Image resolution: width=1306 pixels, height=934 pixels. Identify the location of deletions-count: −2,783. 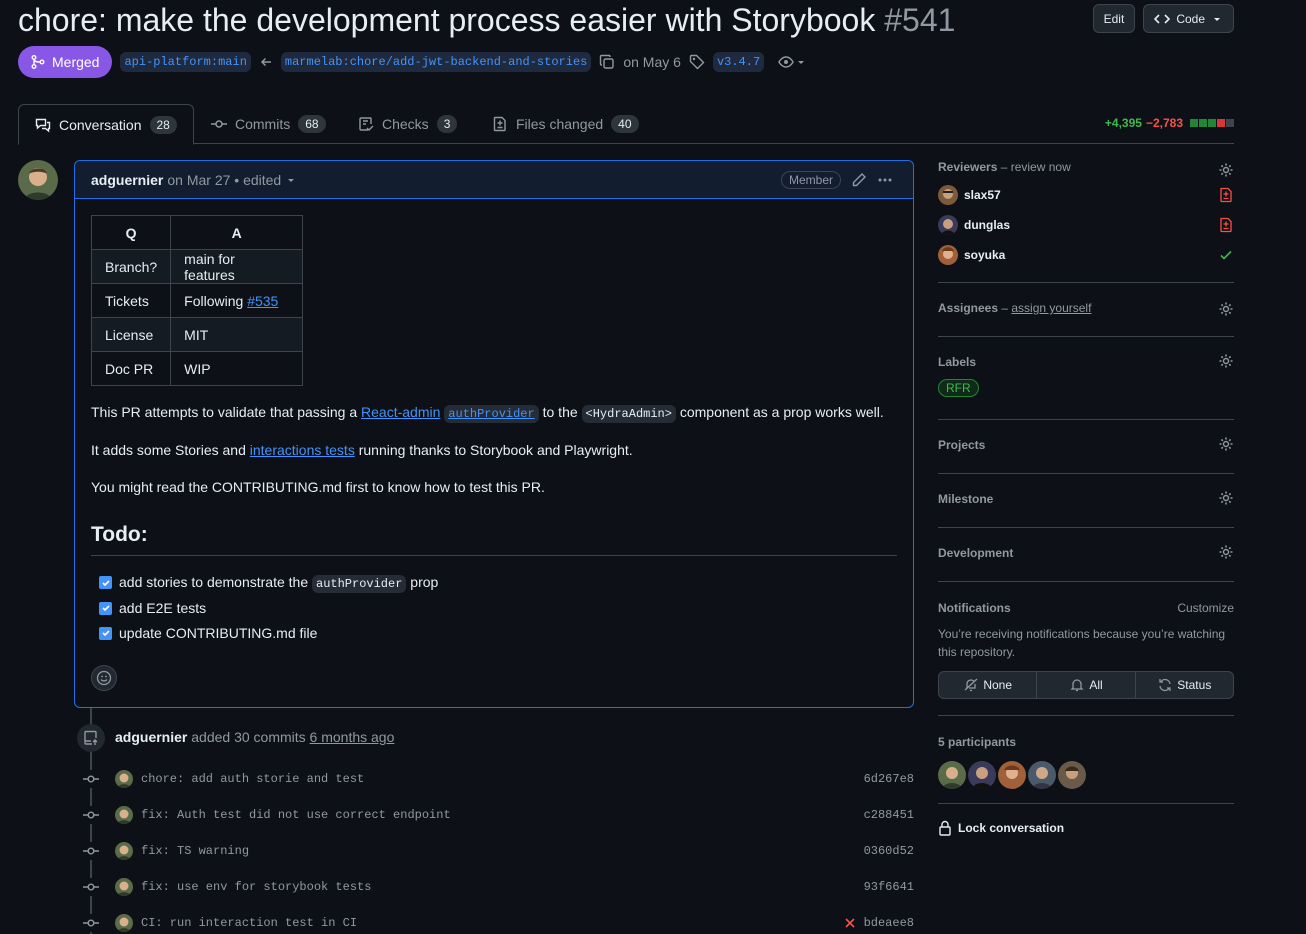
(1164, 123).